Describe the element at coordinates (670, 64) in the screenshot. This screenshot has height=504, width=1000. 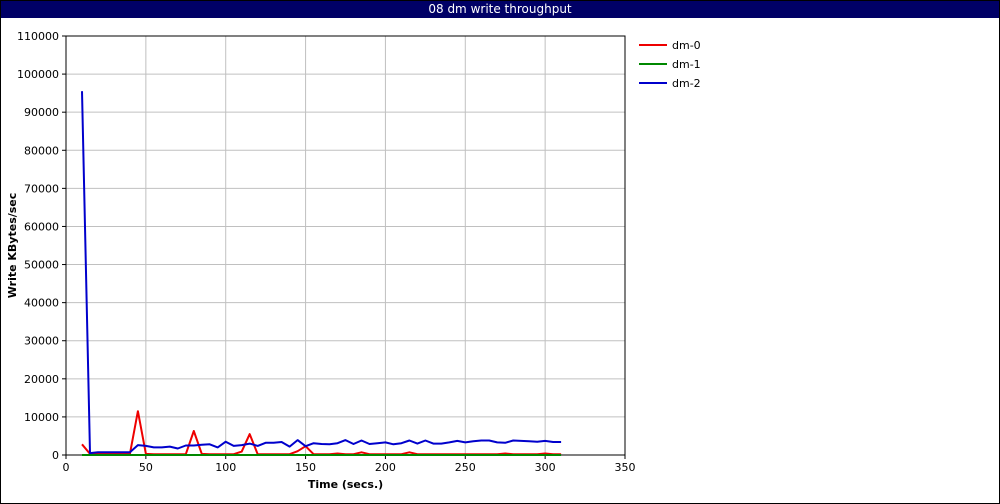
I see `legend: dm-0 dm-1 dm-2` at that location.